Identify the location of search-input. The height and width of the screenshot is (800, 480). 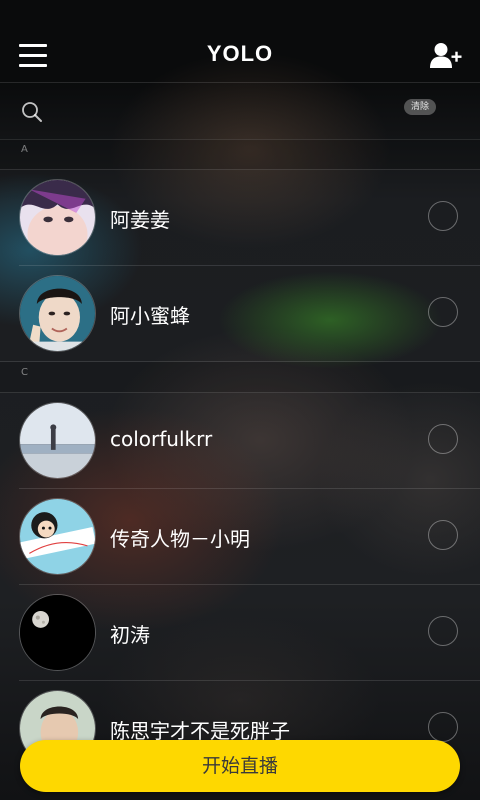
(221, 111).